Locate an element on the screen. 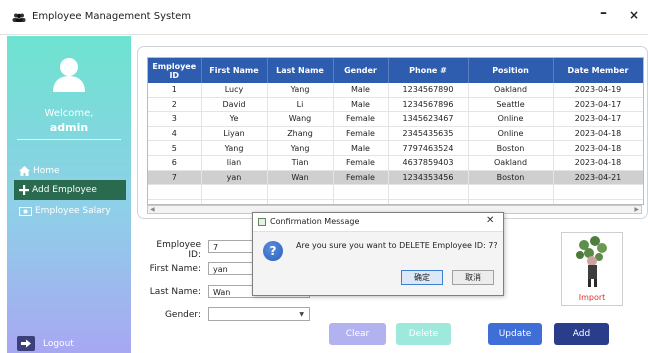 The width and height of the screenshot is (648, 353). table-cell: lian is located at coordinates (234, 163).